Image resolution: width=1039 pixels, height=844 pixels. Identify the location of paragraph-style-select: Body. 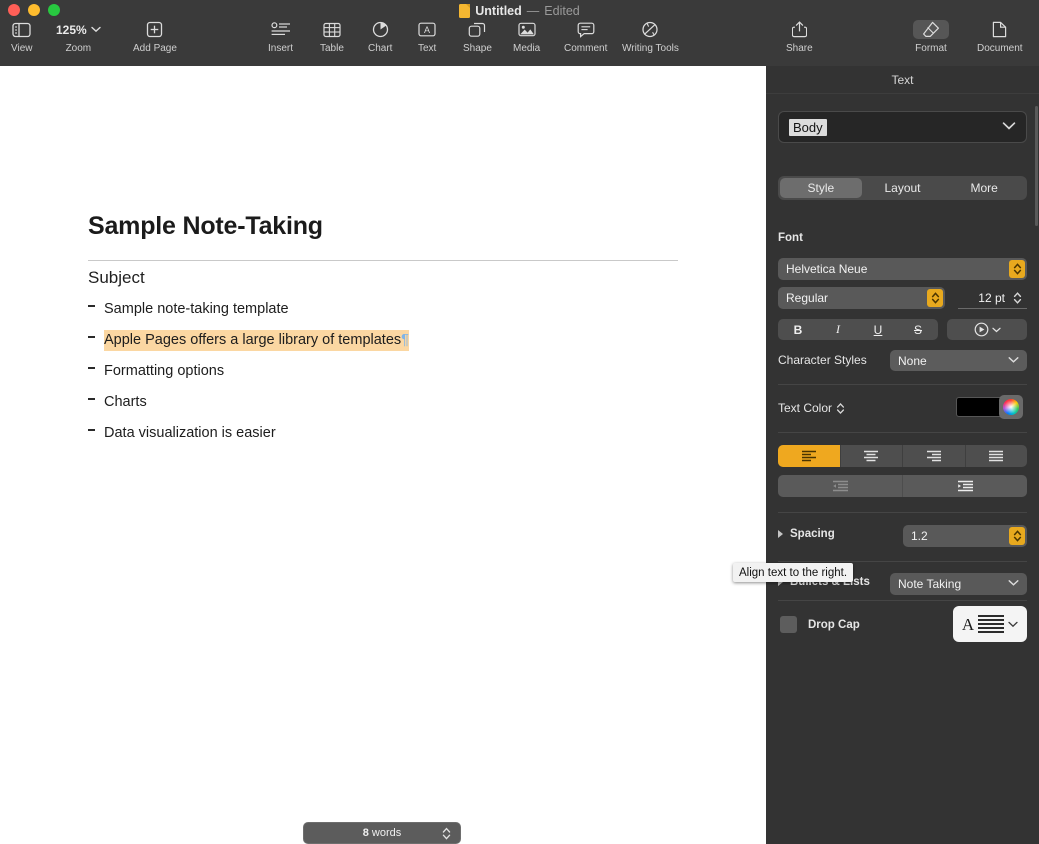
(902, 127).